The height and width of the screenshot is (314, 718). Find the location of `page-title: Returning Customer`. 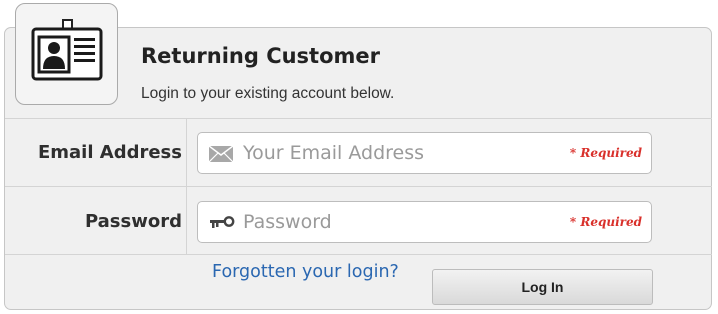

page-title: Returning Customer is located at coordinates (261, 56).